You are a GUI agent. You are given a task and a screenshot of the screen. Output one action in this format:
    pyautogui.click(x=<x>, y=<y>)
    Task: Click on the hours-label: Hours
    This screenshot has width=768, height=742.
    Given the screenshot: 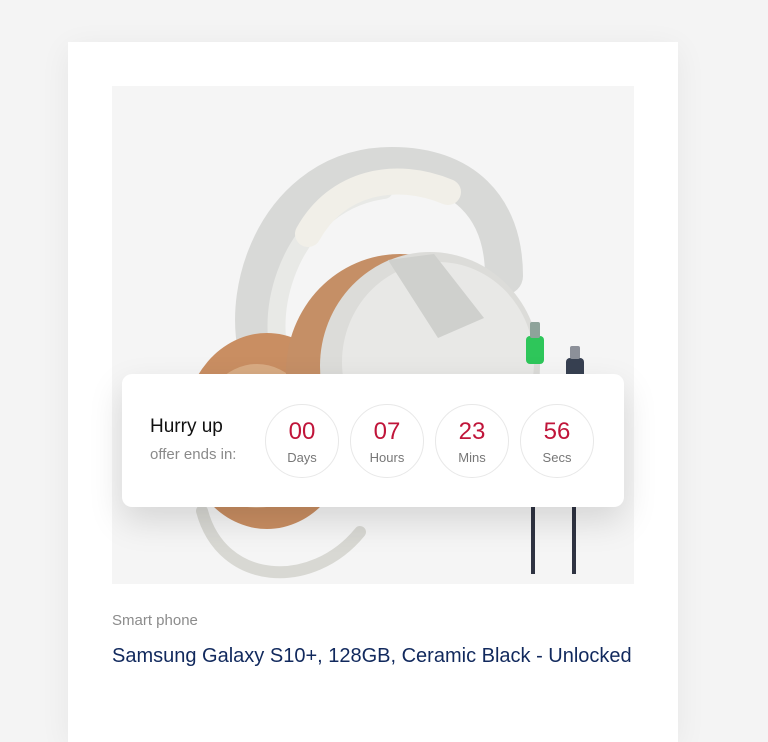 What is the action you would take?
    pyautogui.click(x=387, y=457)
    